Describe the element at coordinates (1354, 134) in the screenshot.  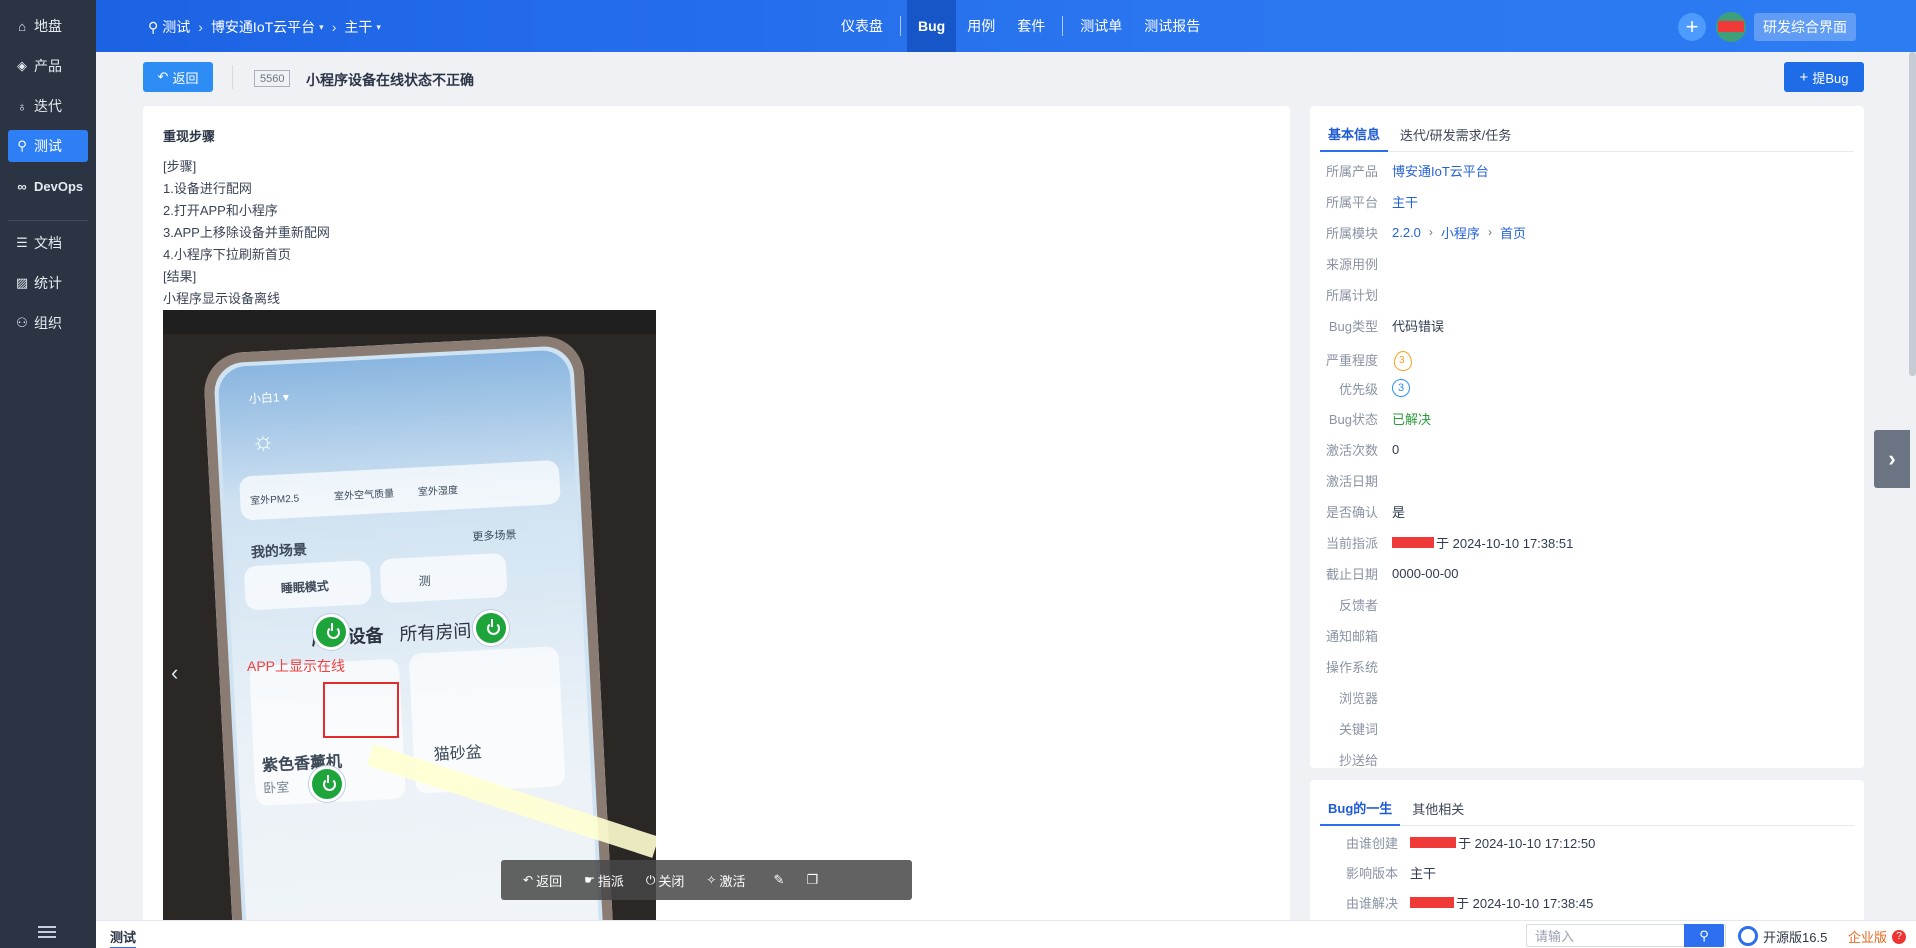
I see `tab-basic-info: 基本信息` at that location.